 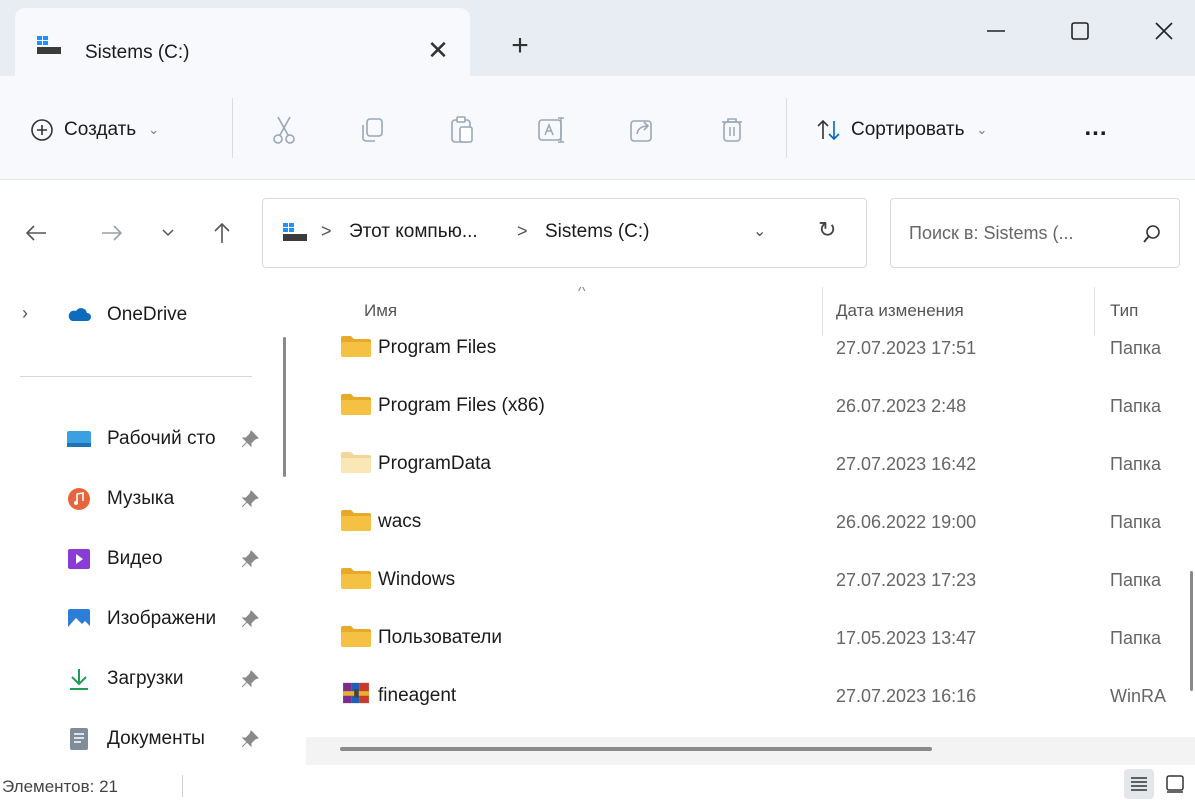 What do you see at coordinates (828, 130) in the screenshot?
I see `sort-icon` at bounding box center [828, 130].